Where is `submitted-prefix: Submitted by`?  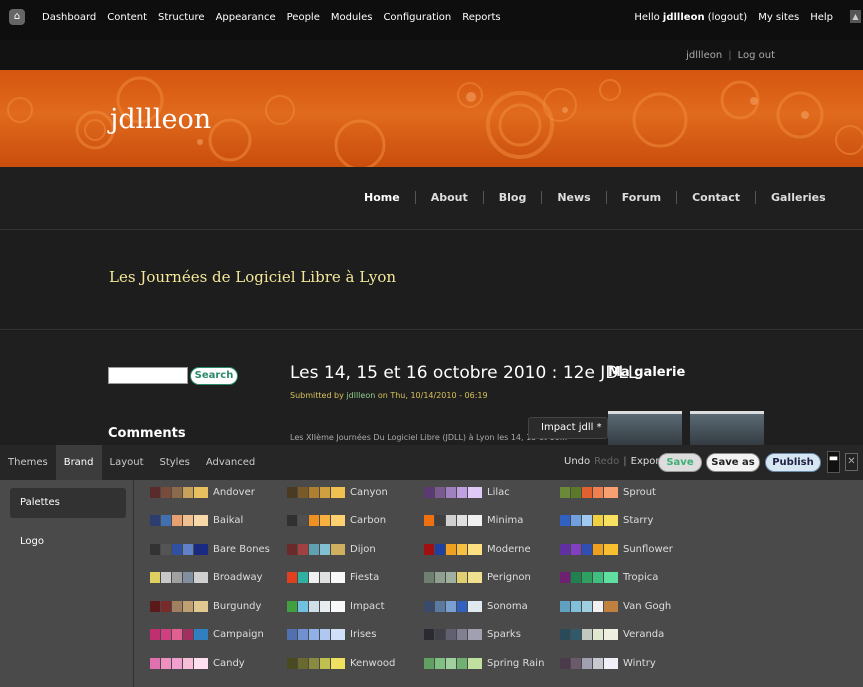
submitted-prefix: Submitted by is located at coordinates (317, 395).